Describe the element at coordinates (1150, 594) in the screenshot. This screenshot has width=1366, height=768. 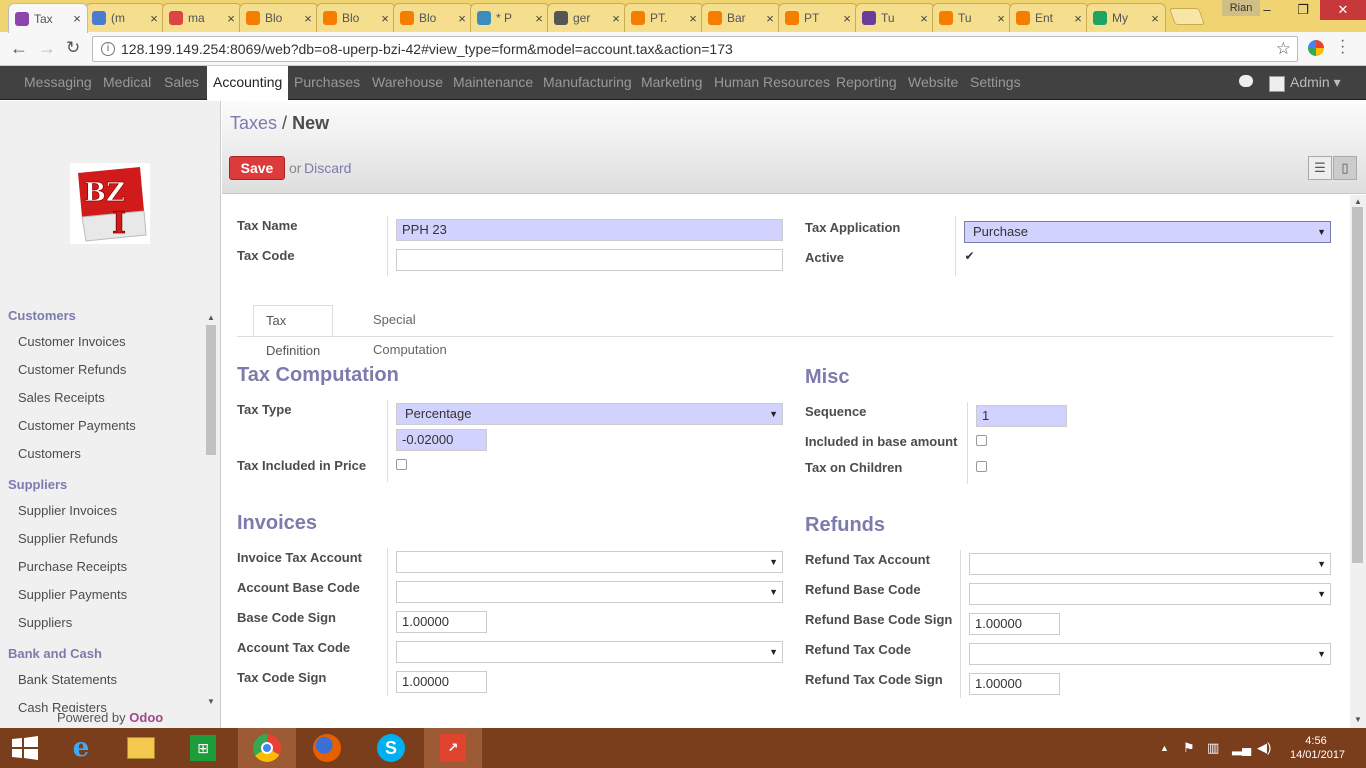
I see `refund-base-code-select: ▼` at that location.